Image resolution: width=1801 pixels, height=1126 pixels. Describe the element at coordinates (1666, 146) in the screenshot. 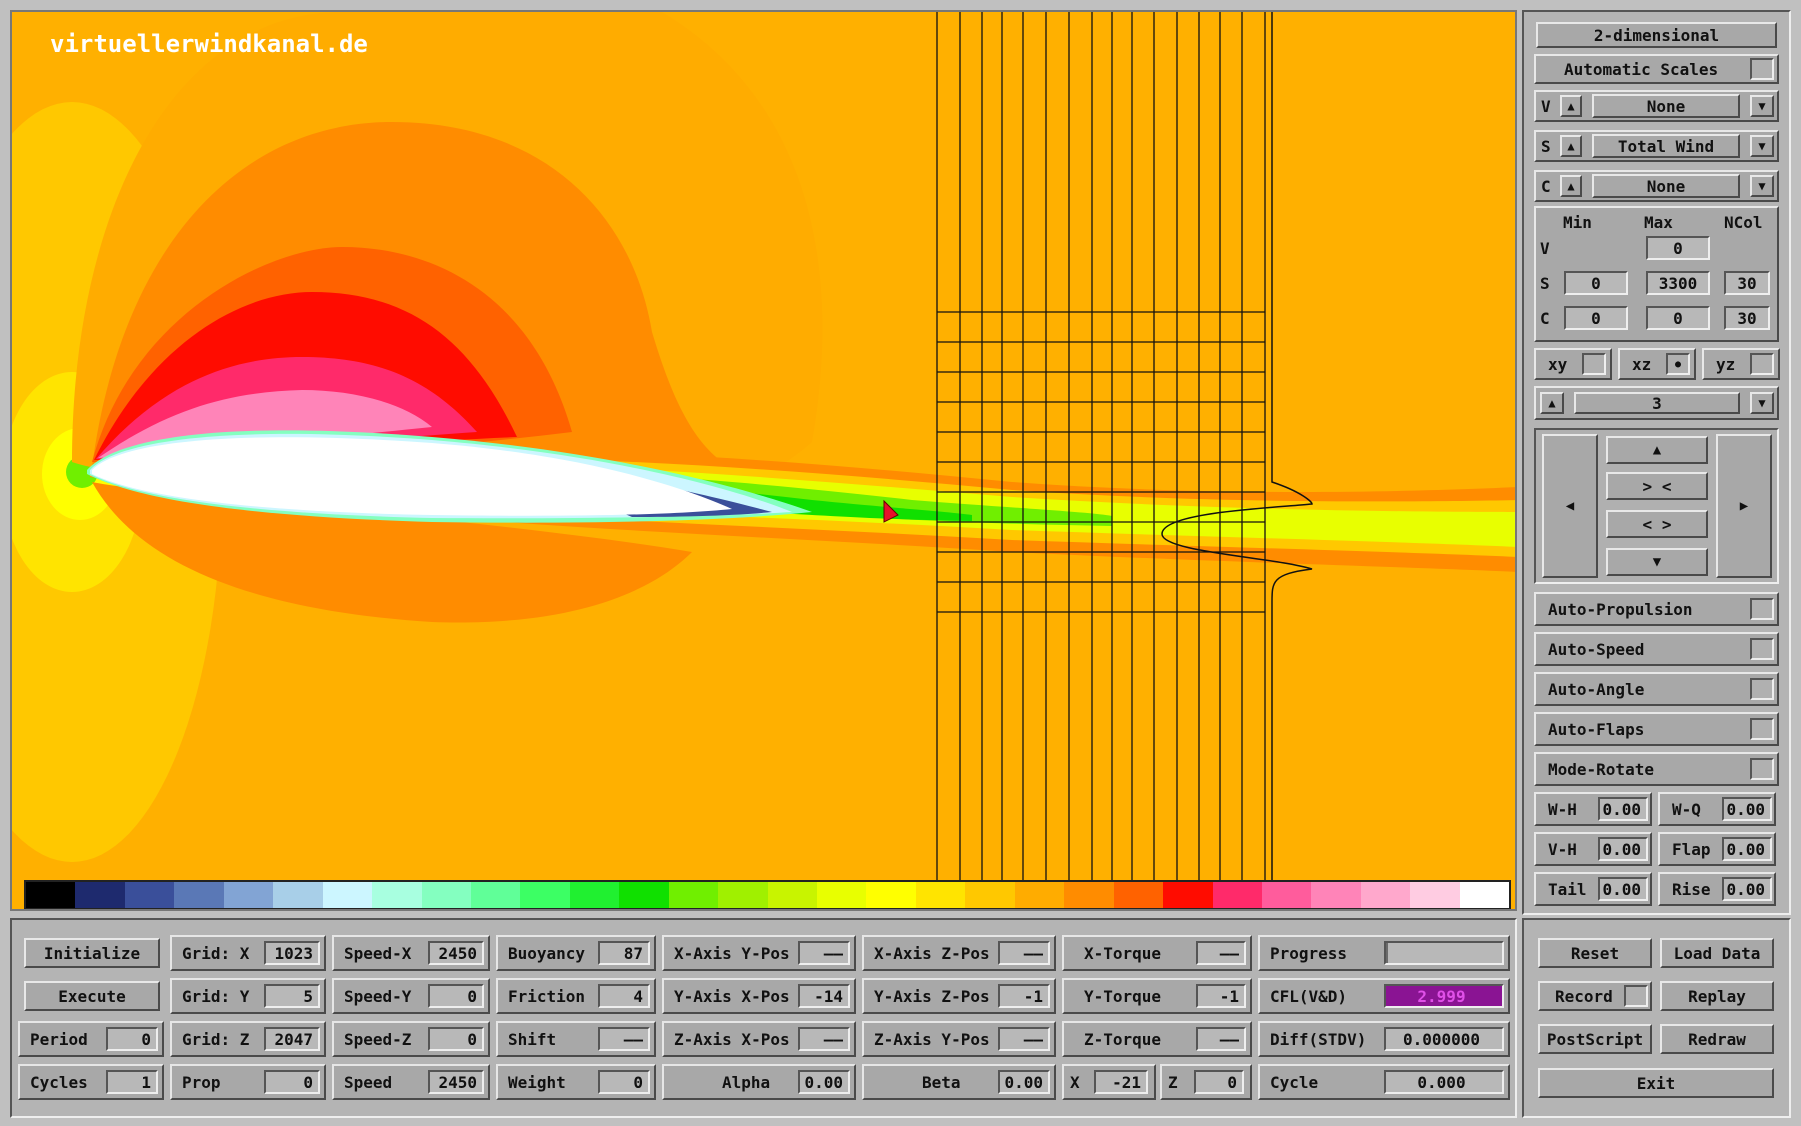

I see `selector-value: Total Wind` at that location.